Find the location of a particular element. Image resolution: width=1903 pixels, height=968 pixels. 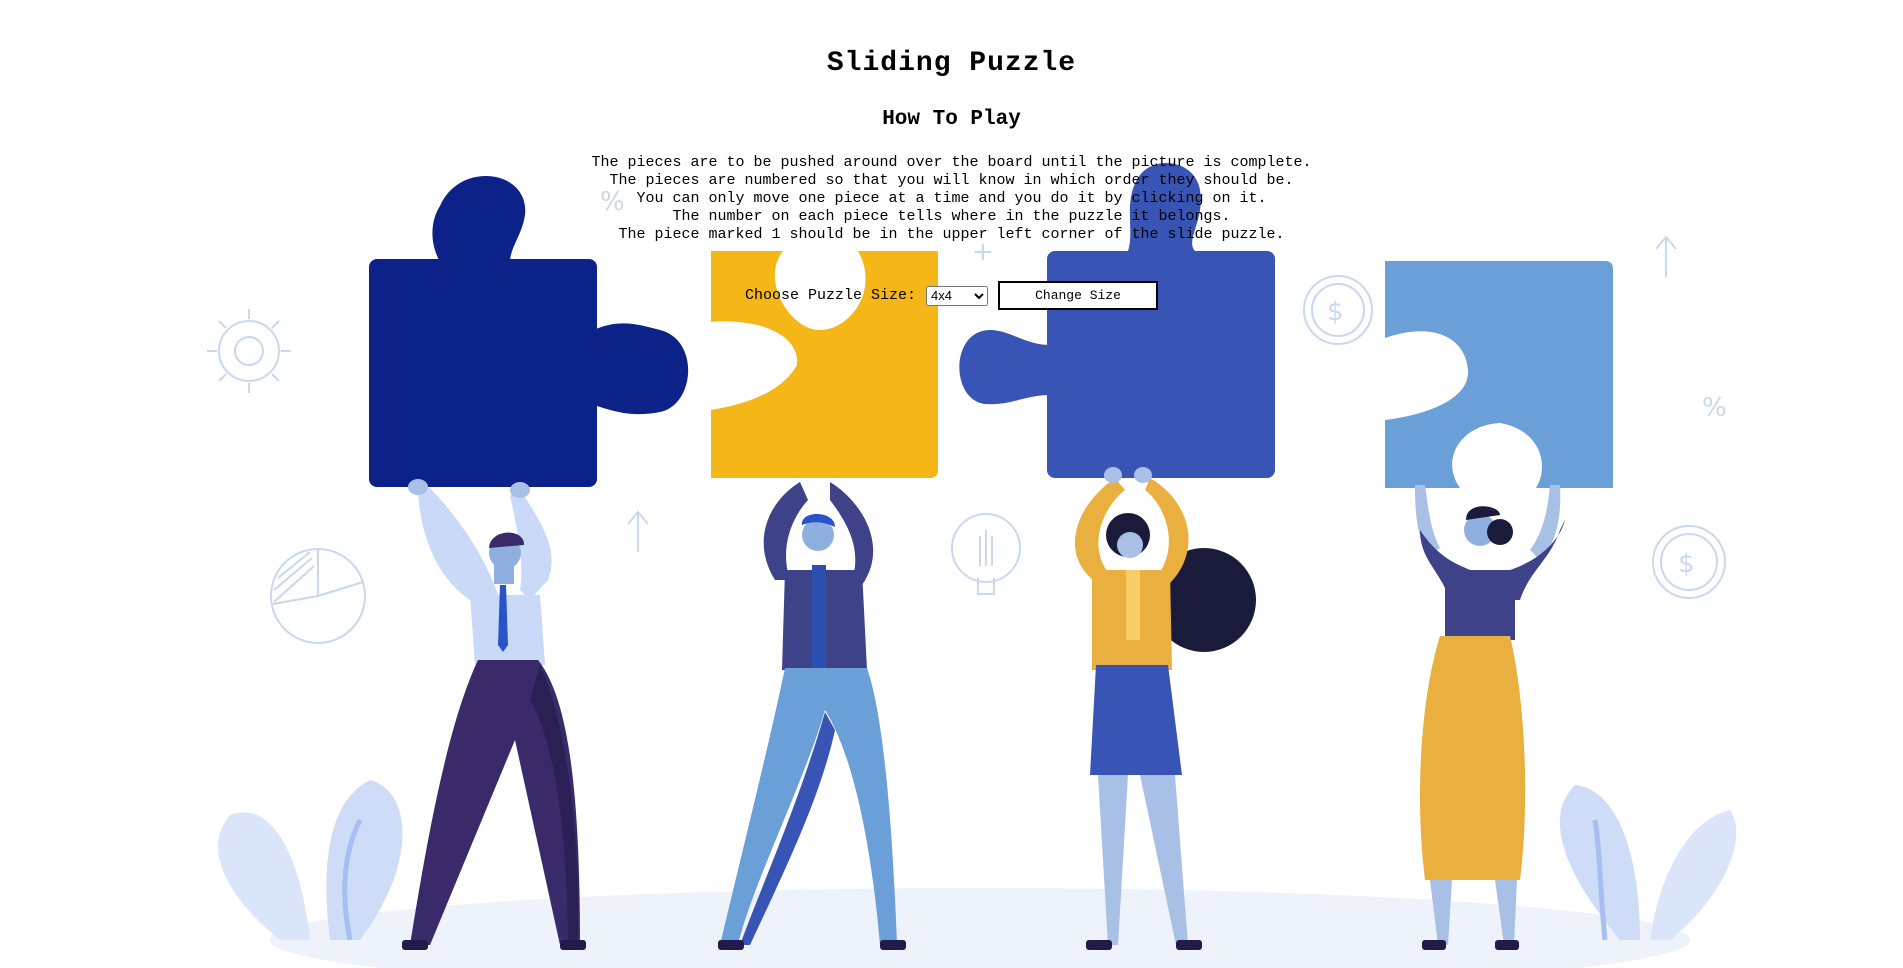

change-size-button: Change Size is located at coordinates (1078, 295).